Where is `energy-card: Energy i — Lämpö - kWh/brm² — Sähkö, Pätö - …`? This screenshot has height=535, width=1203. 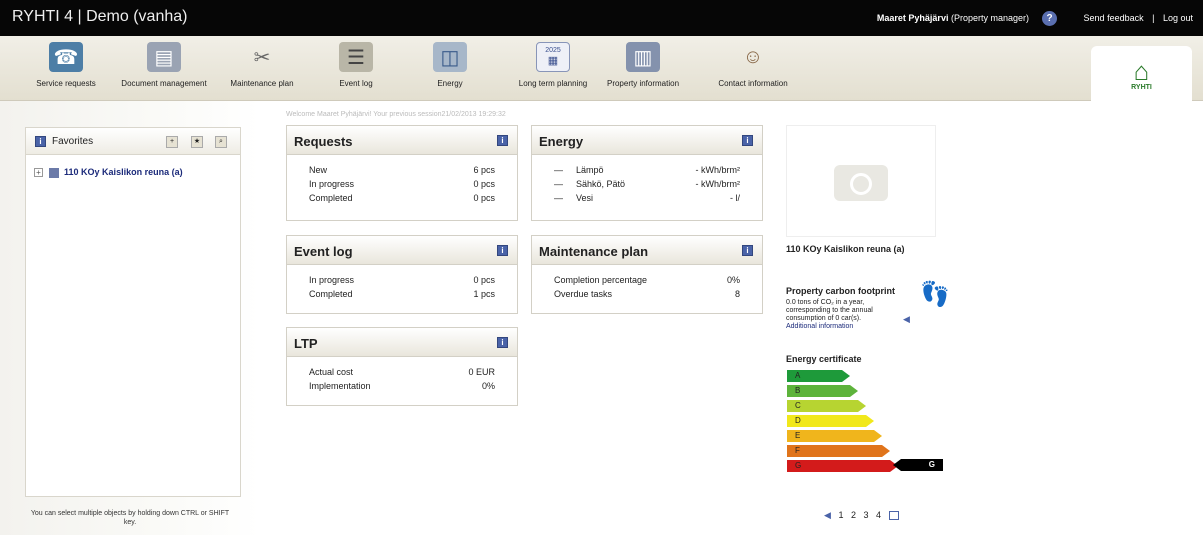
energy-card: Energy i — Lämpö - kWh/brm² — Sähkö, Pätö - … is located at coordinates (647, 173).